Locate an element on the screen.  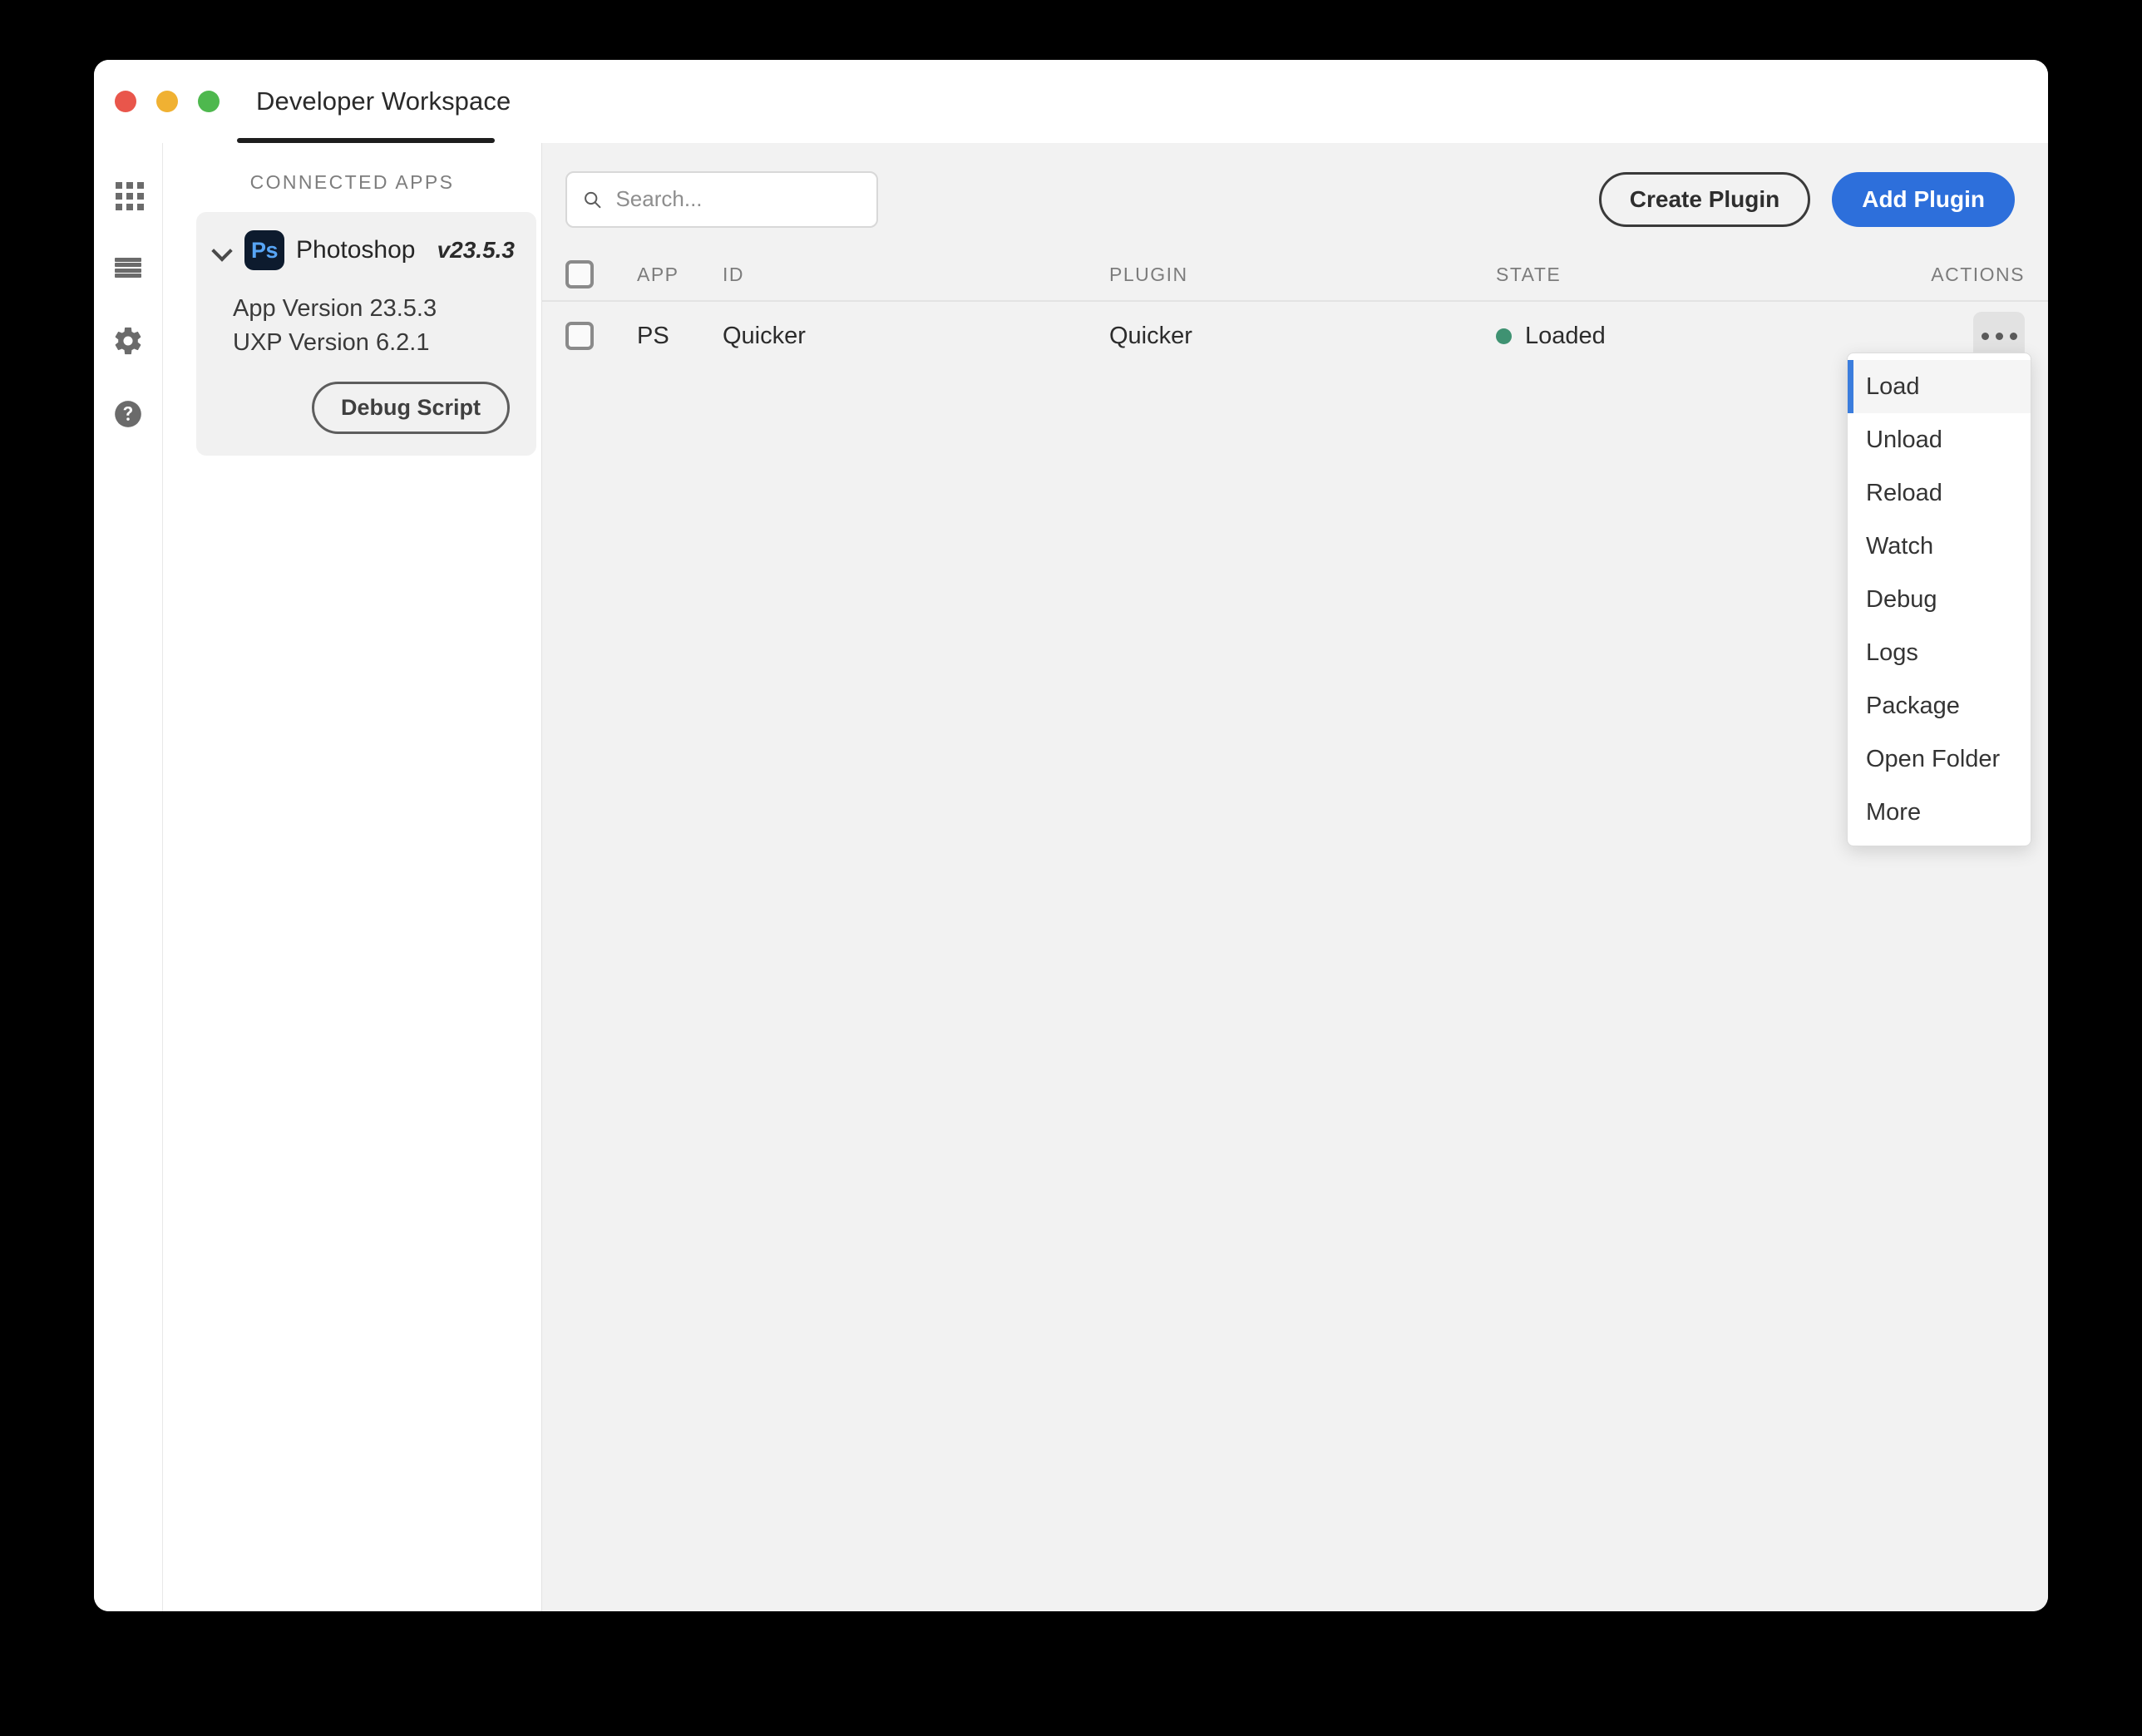
column-header-app: APP is located at coordinates (658, 274).